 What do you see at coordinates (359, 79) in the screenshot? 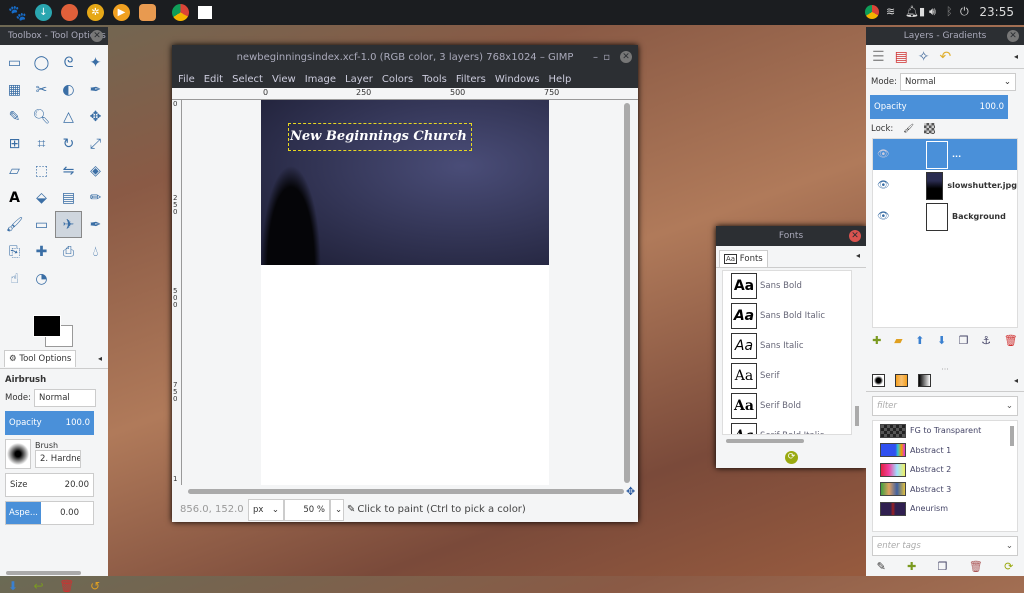
I see `menu-layer: Layer` at bounding box center [359, 79].